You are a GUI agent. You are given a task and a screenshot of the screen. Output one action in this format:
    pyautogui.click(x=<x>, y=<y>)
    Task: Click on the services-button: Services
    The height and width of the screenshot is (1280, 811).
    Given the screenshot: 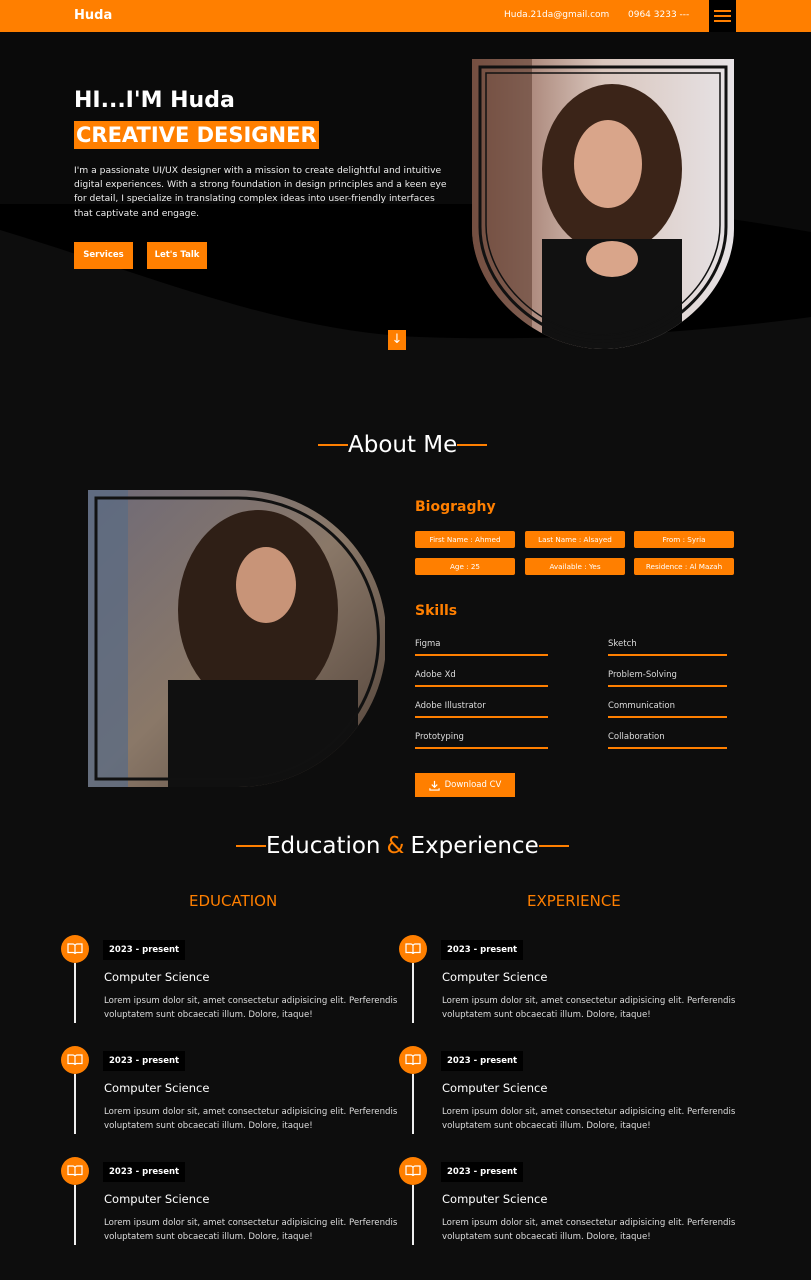 What is the action you would take?
    pyautogui.click(x=103, y=255)
    